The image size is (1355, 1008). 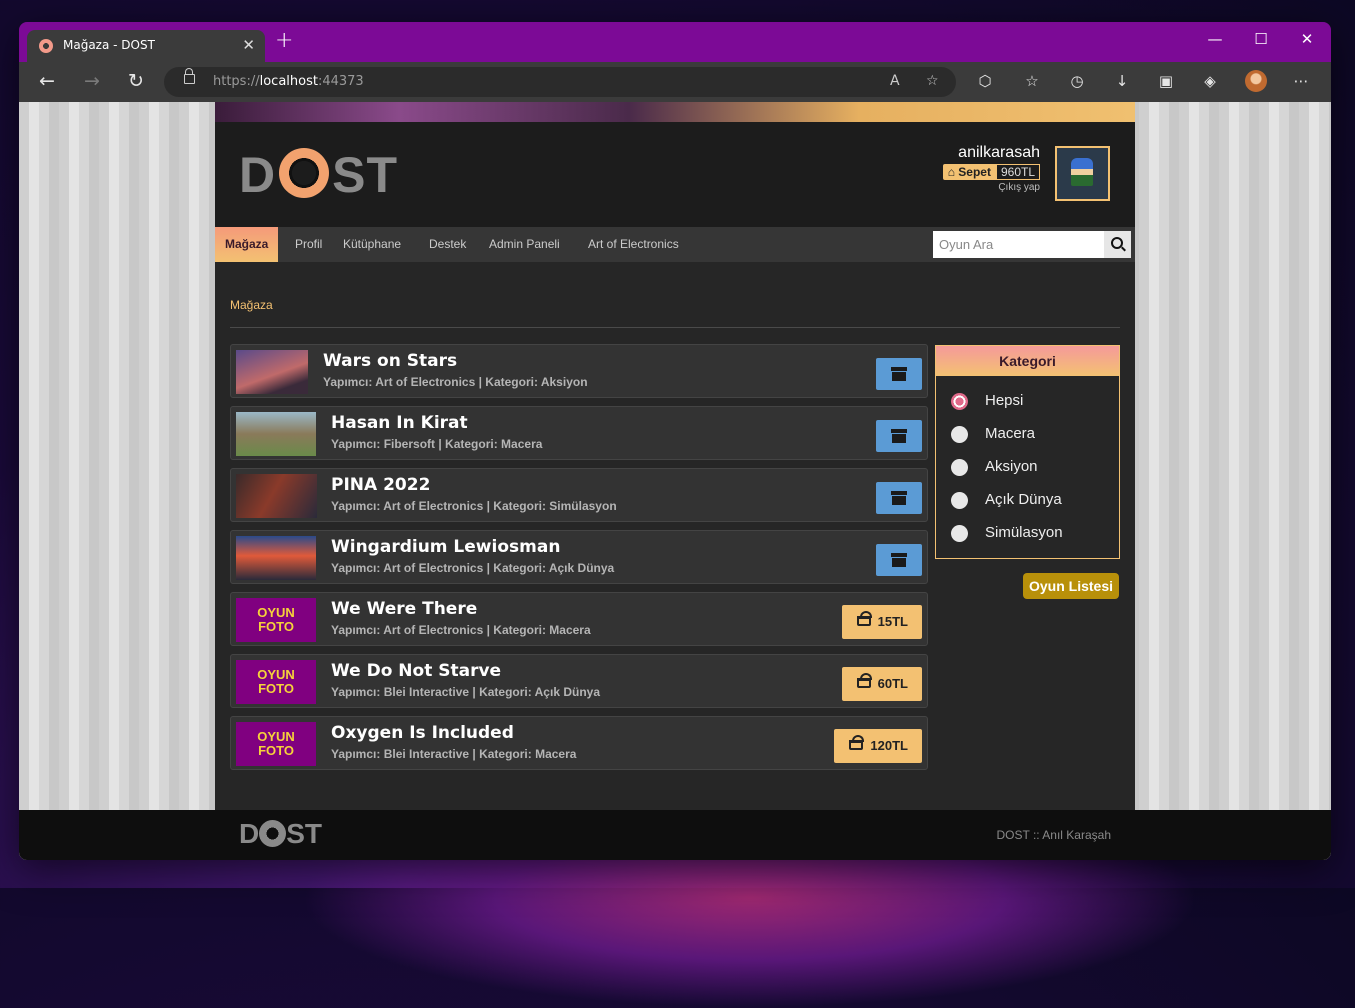 I want to click on address-bar: https://localhost:44373 A ☆, so click(x=560, y=82).